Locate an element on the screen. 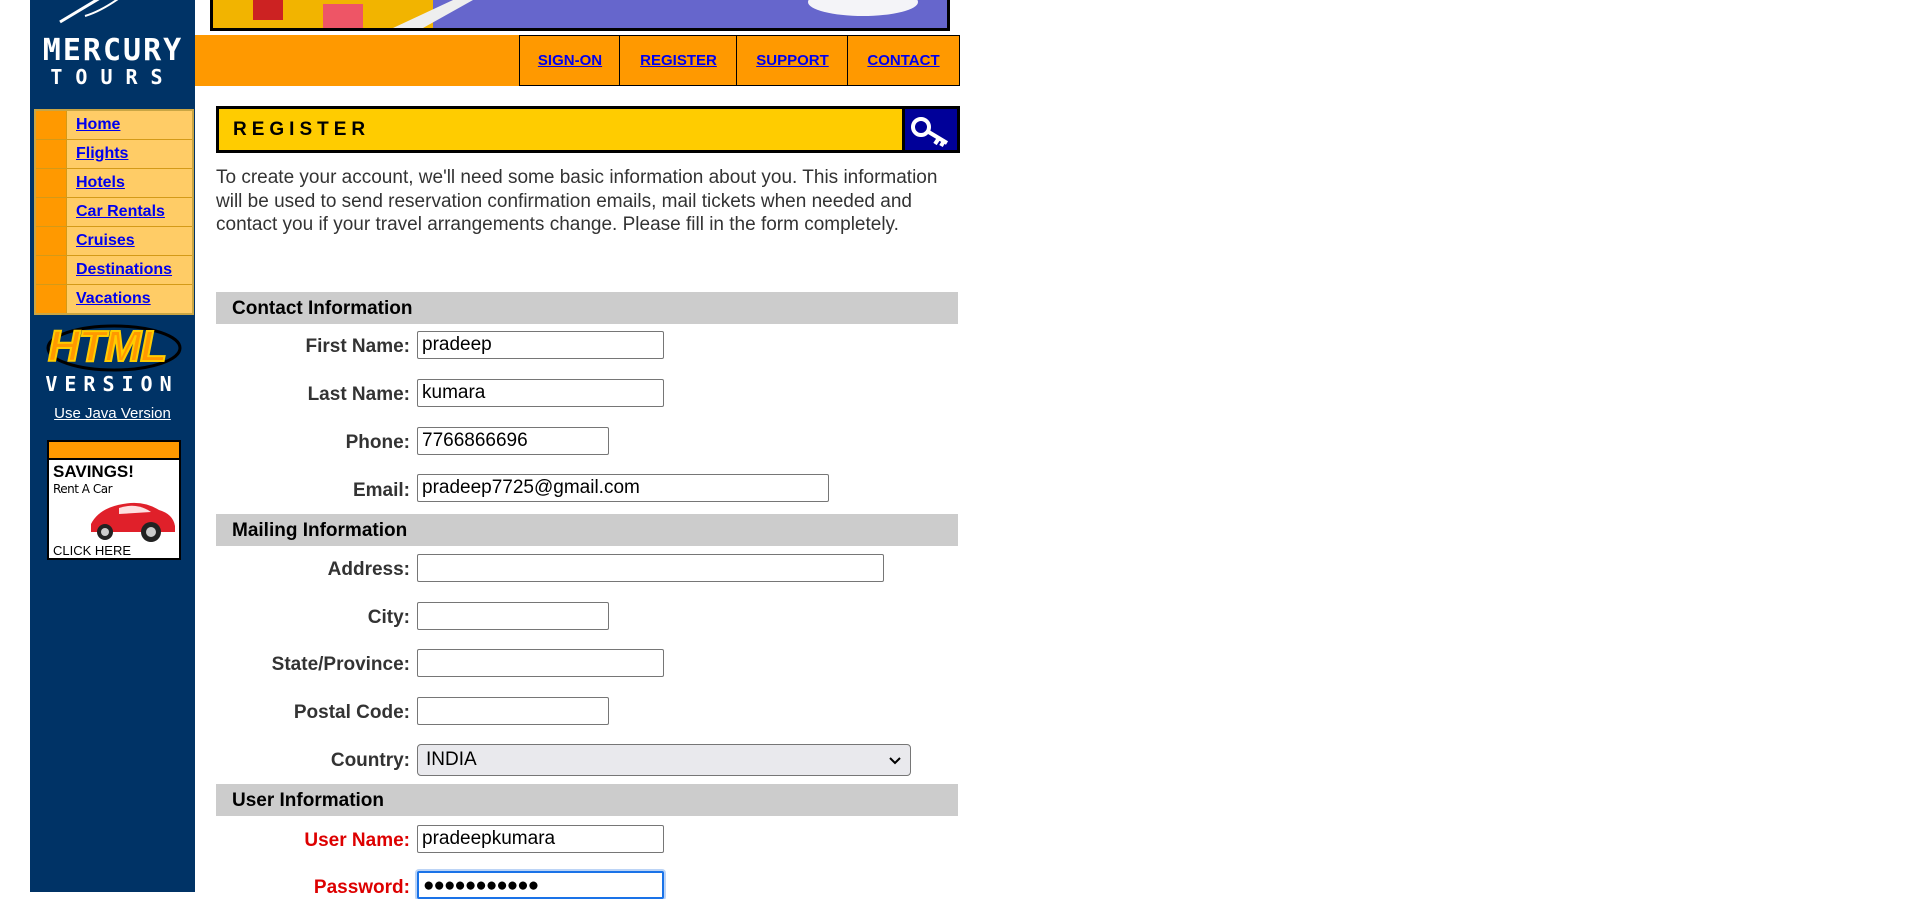  sidebar-link-vacations: Vacations is located at coordinates (113, 299).